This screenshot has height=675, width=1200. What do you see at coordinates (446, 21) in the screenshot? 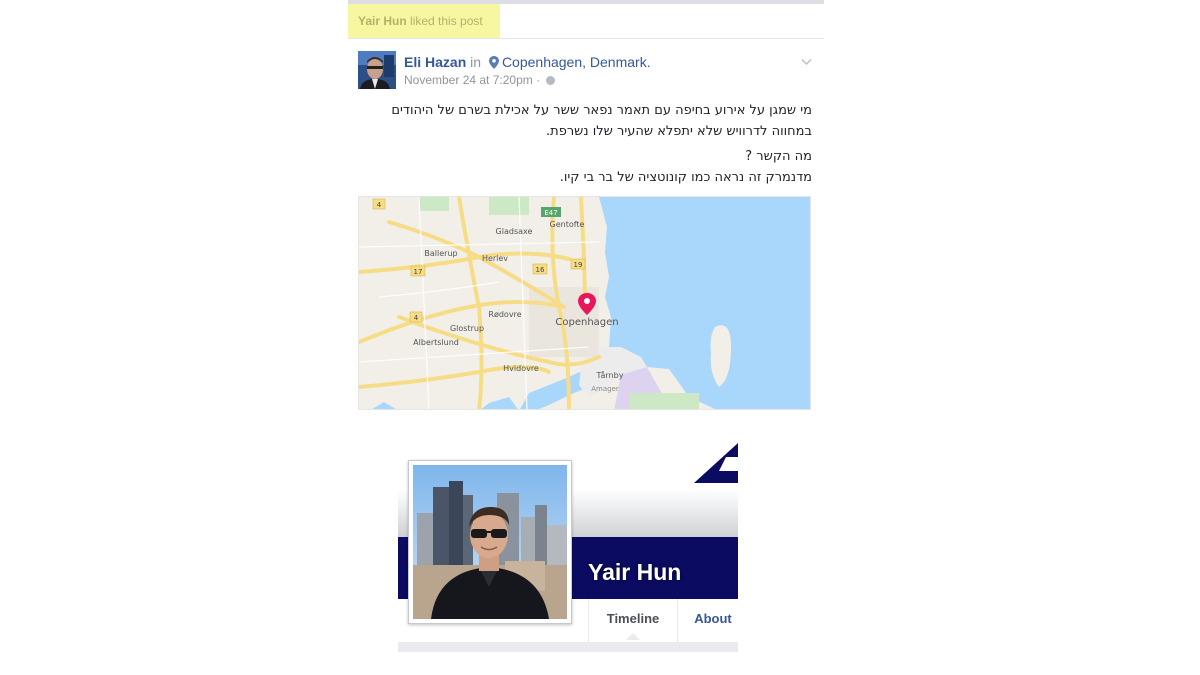
I see `story-action: liked this post` at bounding box center [446, 21].